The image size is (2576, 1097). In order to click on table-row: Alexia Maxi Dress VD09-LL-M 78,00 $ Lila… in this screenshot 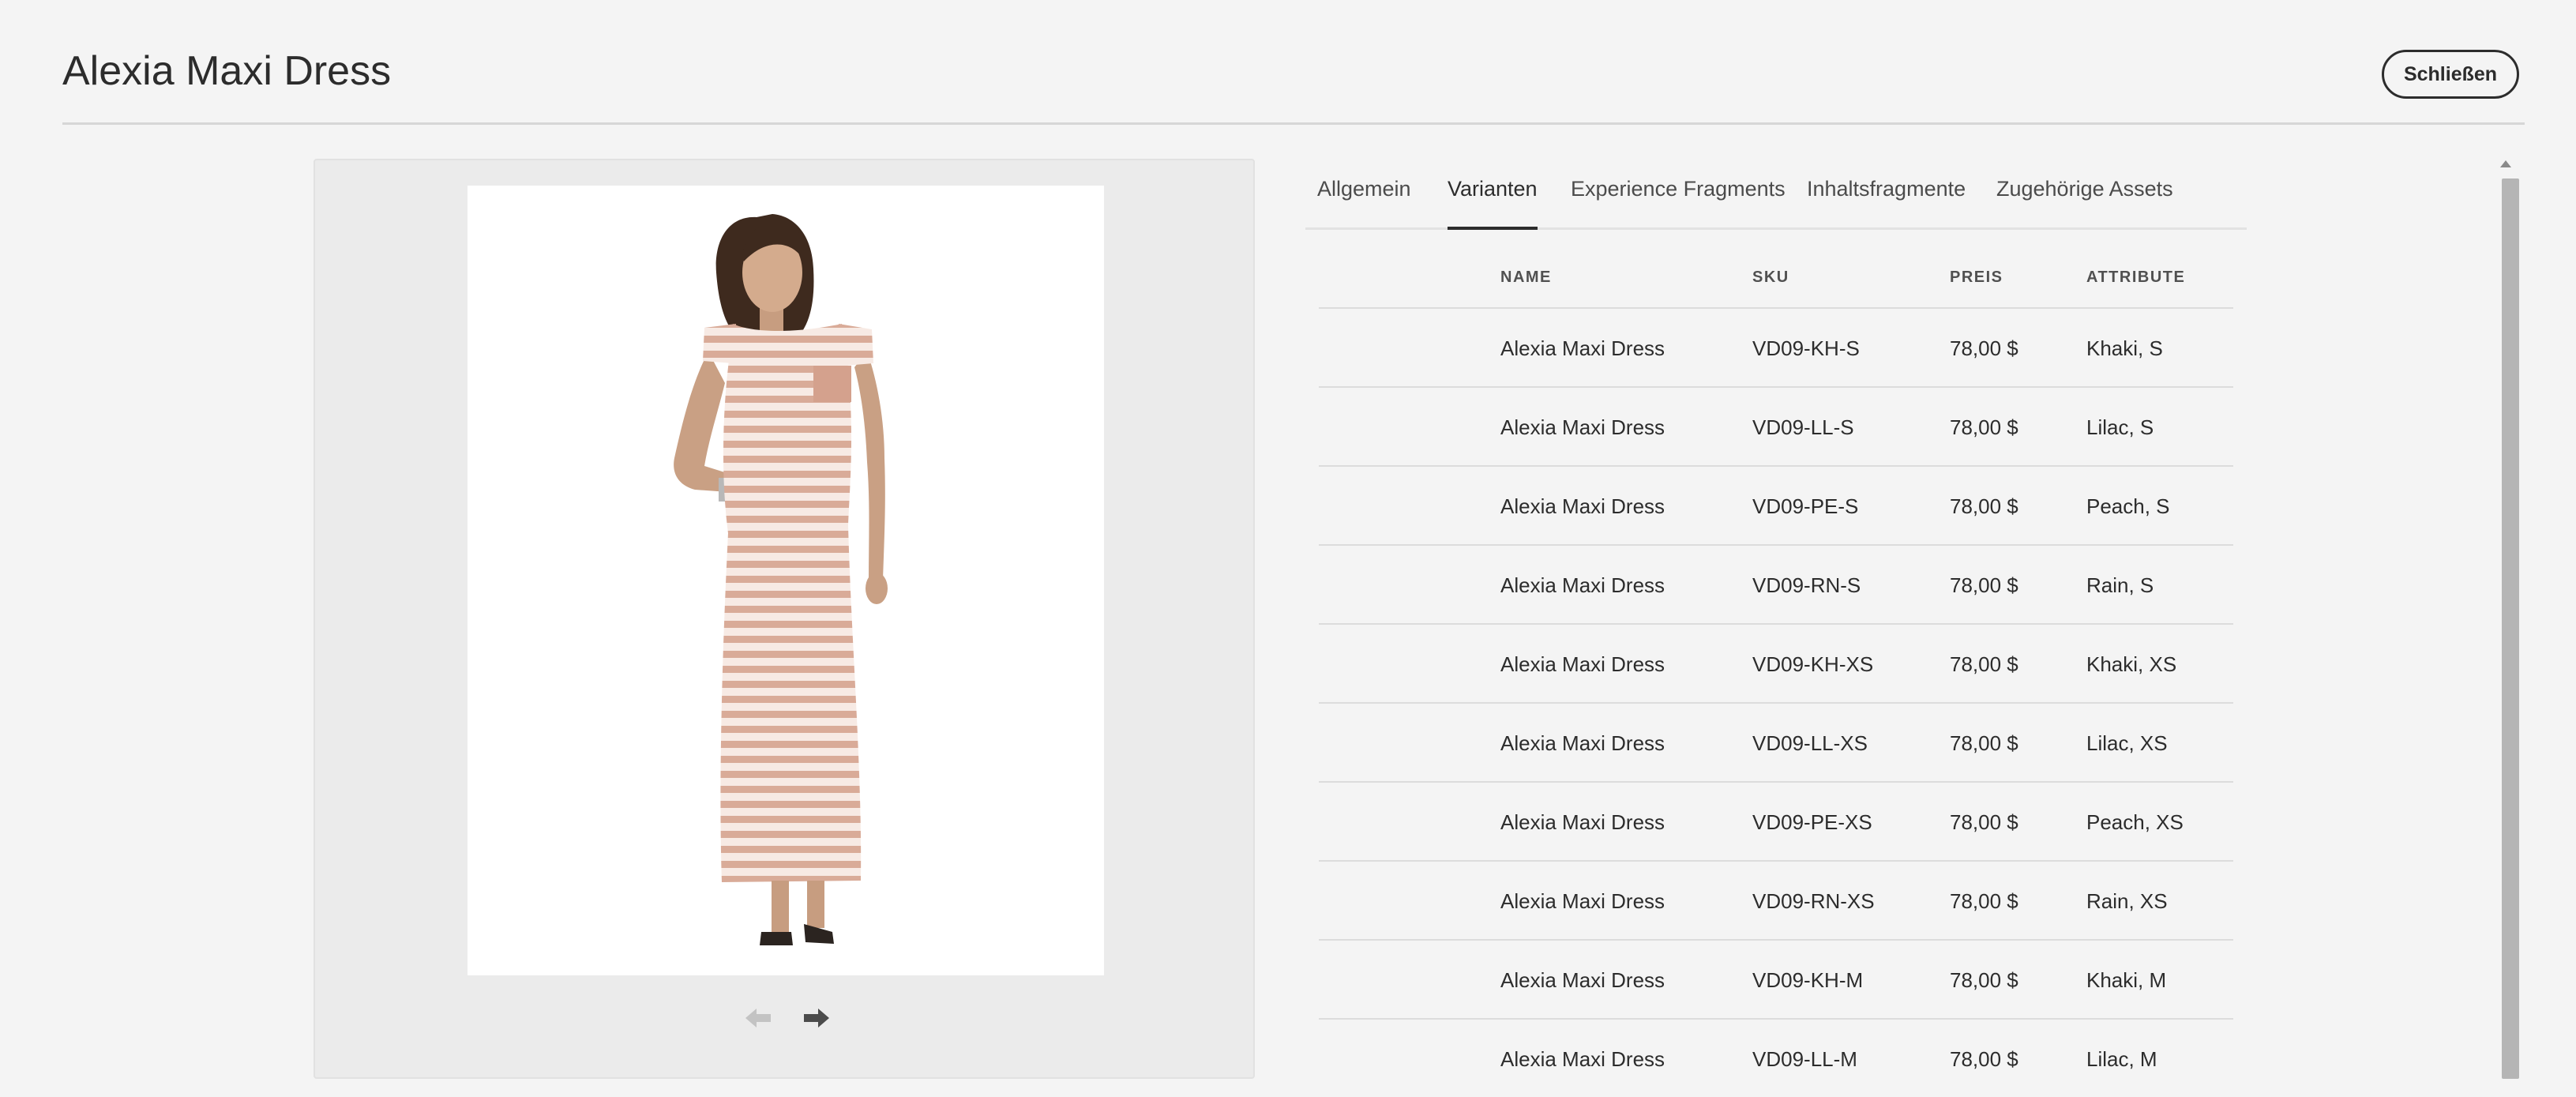, I will do `click(1776, 1058)`.